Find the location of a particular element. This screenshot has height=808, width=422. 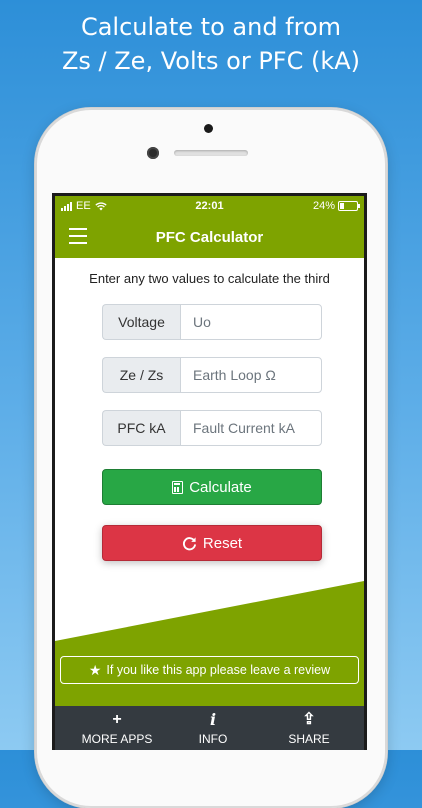

plus-icon: + is located at coordinates (117, 719).